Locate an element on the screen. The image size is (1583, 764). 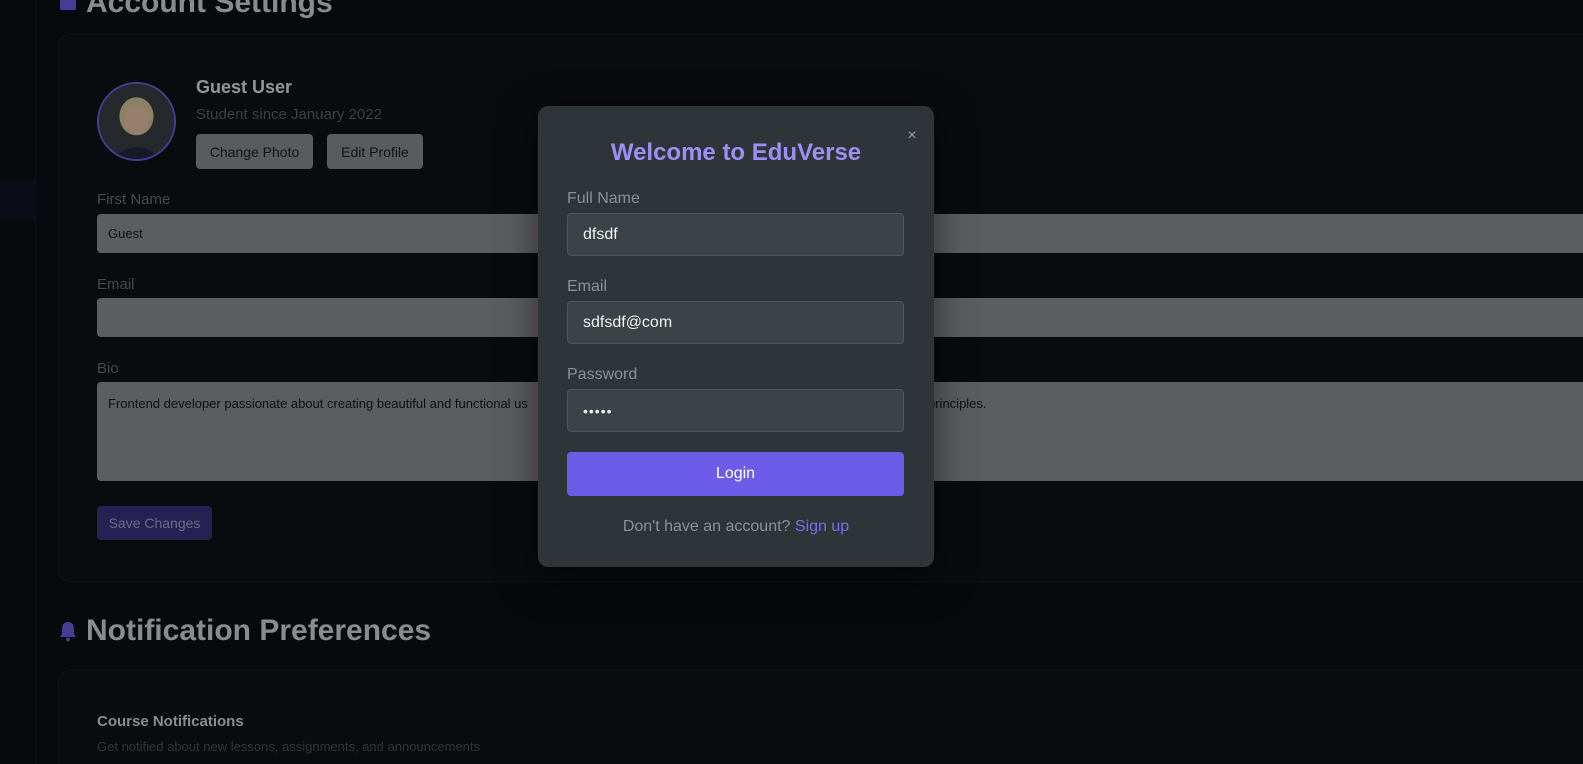
signup-prompt-text: Don't have an account? is located at coordinates (706, 526).